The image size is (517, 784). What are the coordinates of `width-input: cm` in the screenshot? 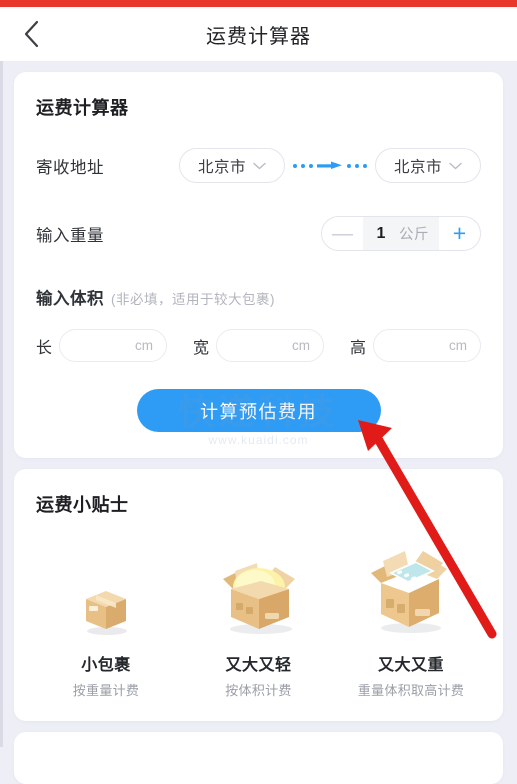 It's located at (270, 345).